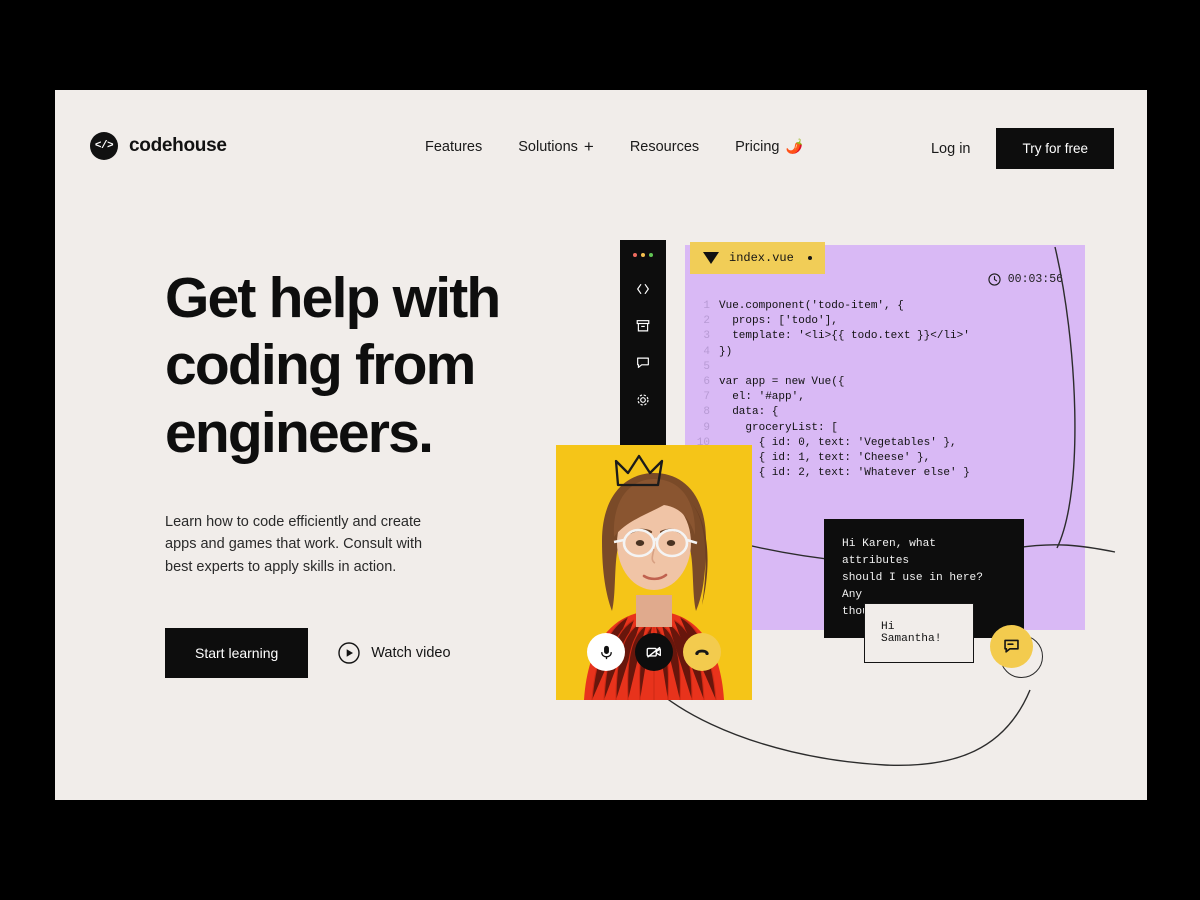 The height and width of the screenshot is (900, 1200). I want to click on nav-item-solutions: Solutions +, so click(556, 146).